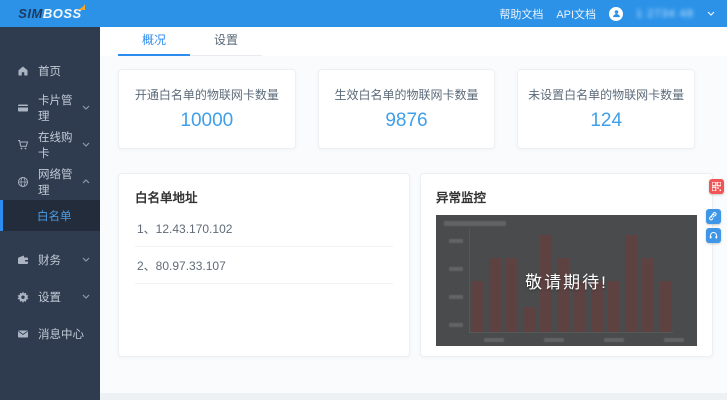 The height and width of the screenshot is (400, 727). I want to click on sidebar-item-label: 消息中心, so click(61, 334).